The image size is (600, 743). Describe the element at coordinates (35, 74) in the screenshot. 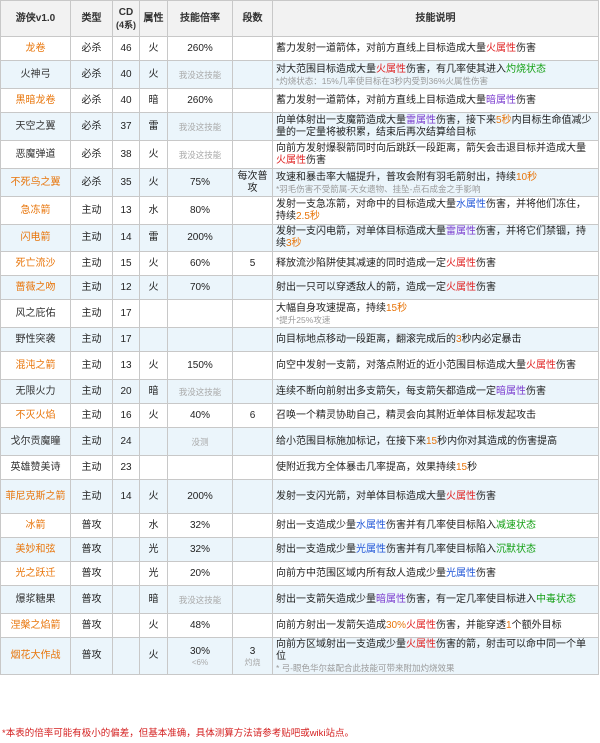

I see `skill-name: 火神弓` at that location.